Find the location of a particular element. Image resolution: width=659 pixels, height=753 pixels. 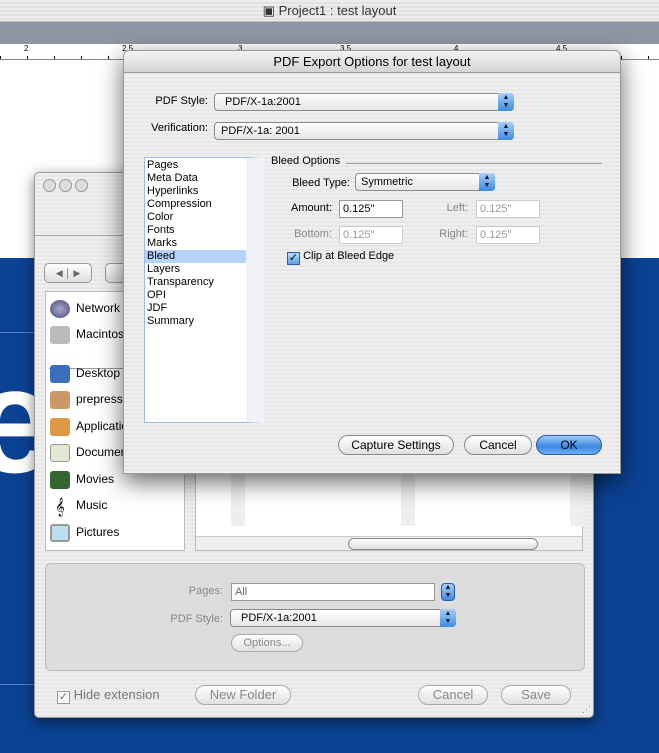

desktop-icon is located at coordinates (60, 373).